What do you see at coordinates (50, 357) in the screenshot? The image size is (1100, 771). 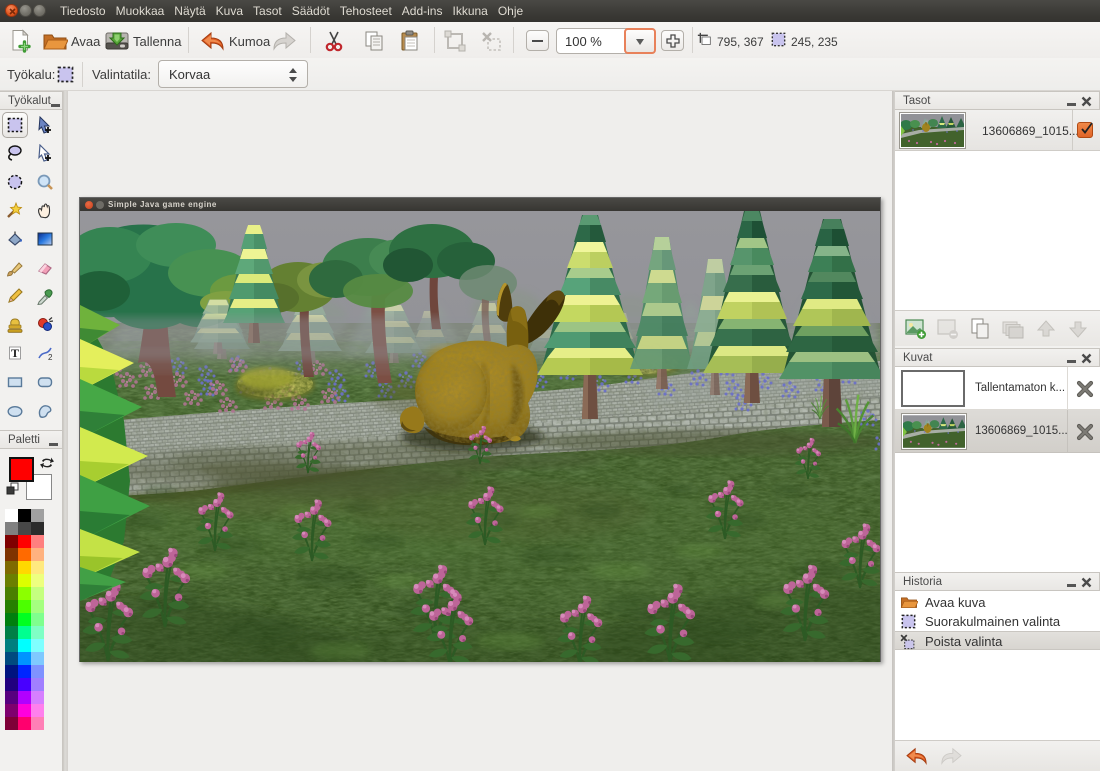 I see `svg-text: 2` at bounding box center [50, 357].